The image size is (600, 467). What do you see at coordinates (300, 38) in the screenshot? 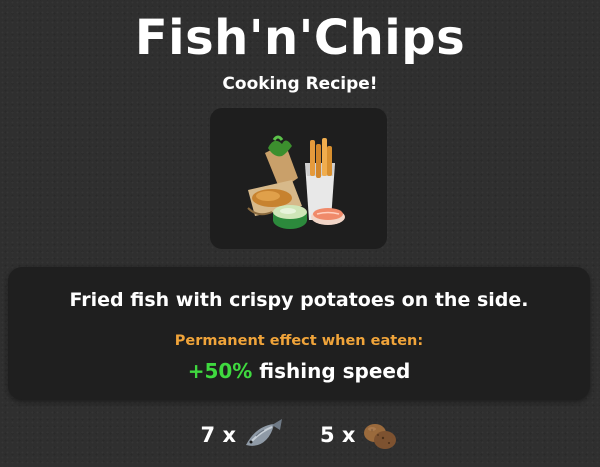
I see `recipe-title: Fish'n'Chips` at bounding box center [300, 38].